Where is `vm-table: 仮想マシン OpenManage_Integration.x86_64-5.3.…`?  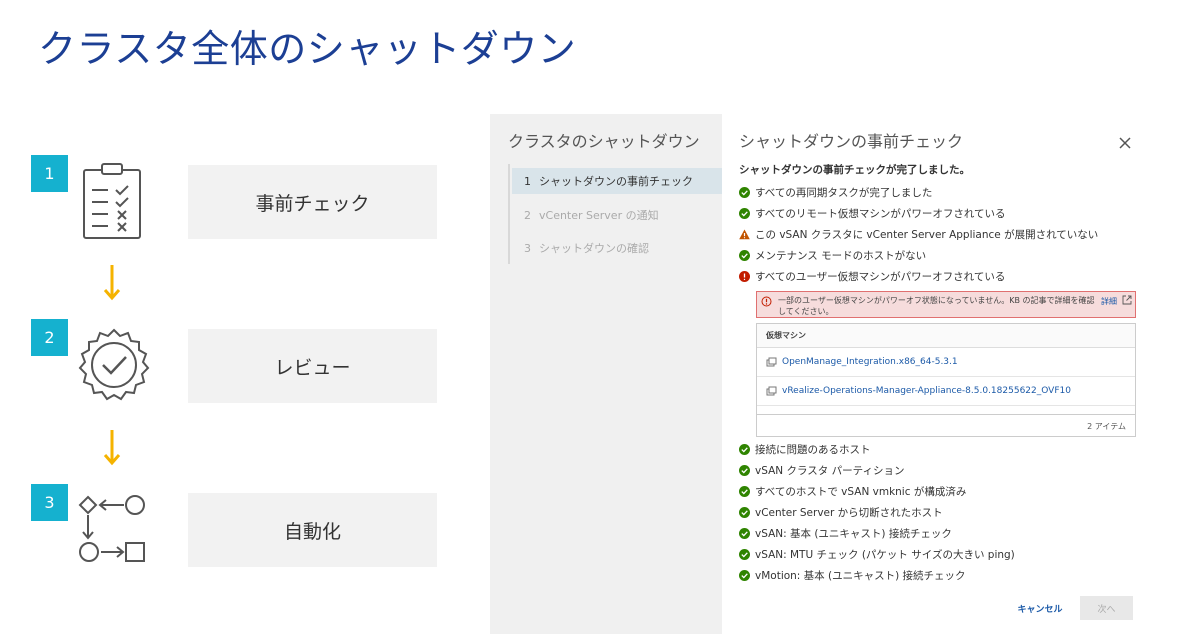 vm-table: 仮想マシン OpenManage_Integration.x86_64-5.3.… is located at coordinates (946, 380).